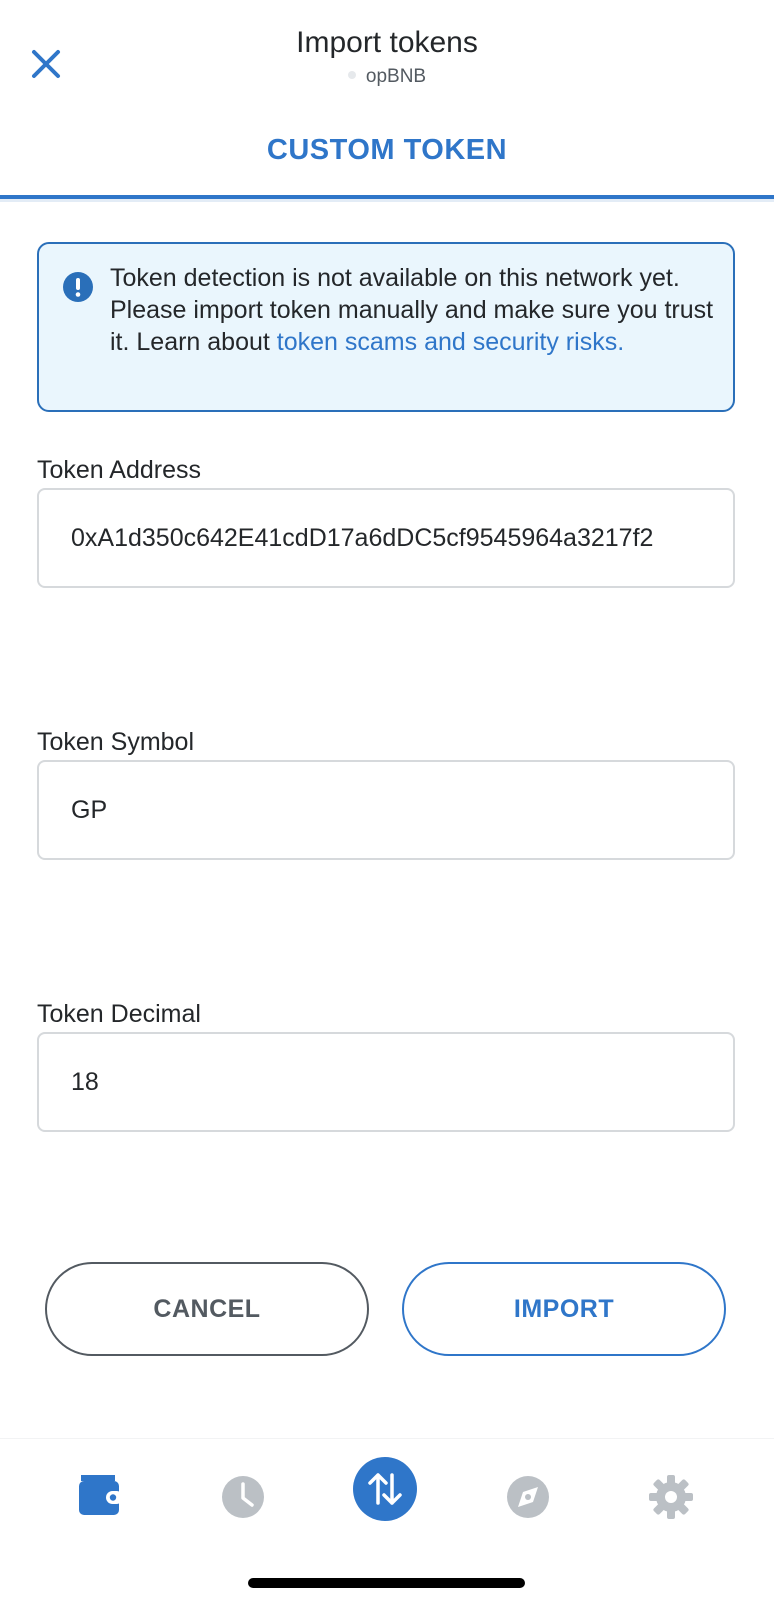 The image size is (774, 1601). I want to click on network-dot-icon, so click(351, 74).